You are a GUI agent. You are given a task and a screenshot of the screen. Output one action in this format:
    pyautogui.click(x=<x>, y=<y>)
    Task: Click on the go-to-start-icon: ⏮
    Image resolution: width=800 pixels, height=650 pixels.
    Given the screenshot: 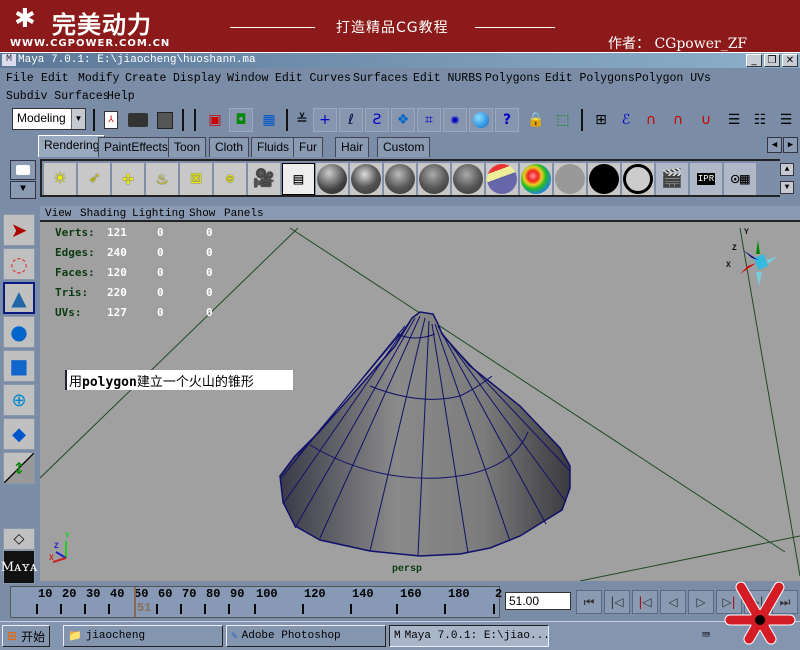 What is the action you would take?
    pyautogui.click(x=589, y=602)
    